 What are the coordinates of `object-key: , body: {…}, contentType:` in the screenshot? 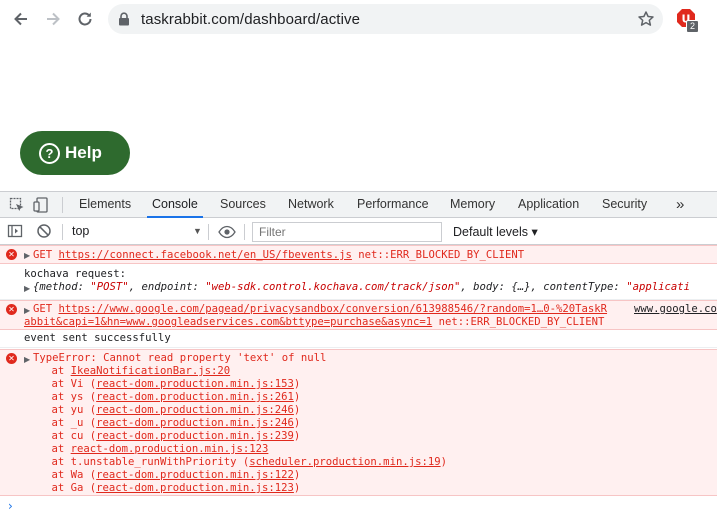 It's located at (543, 287).